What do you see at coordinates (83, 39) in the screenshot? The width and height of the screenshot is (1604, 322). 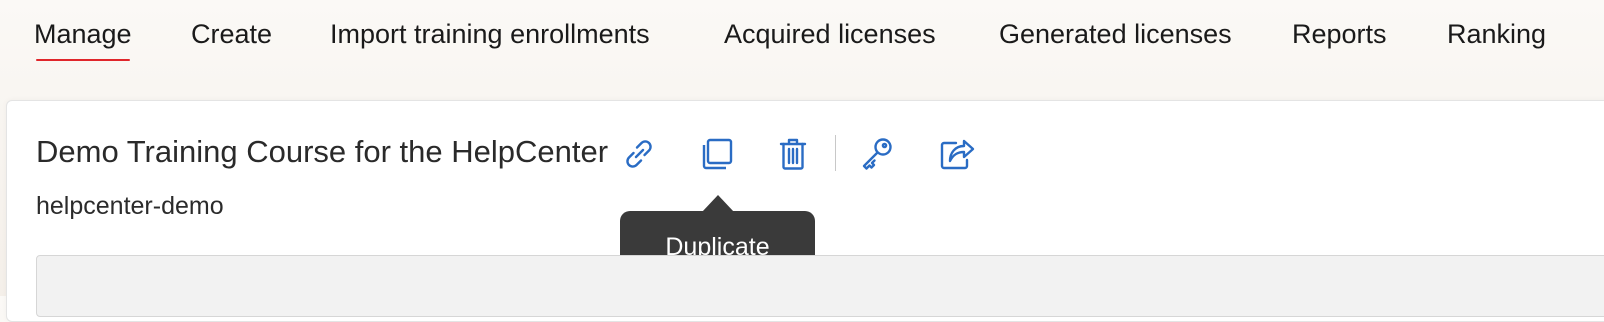 I see `tab-manage: Manage` at bounding box center [83, 39].